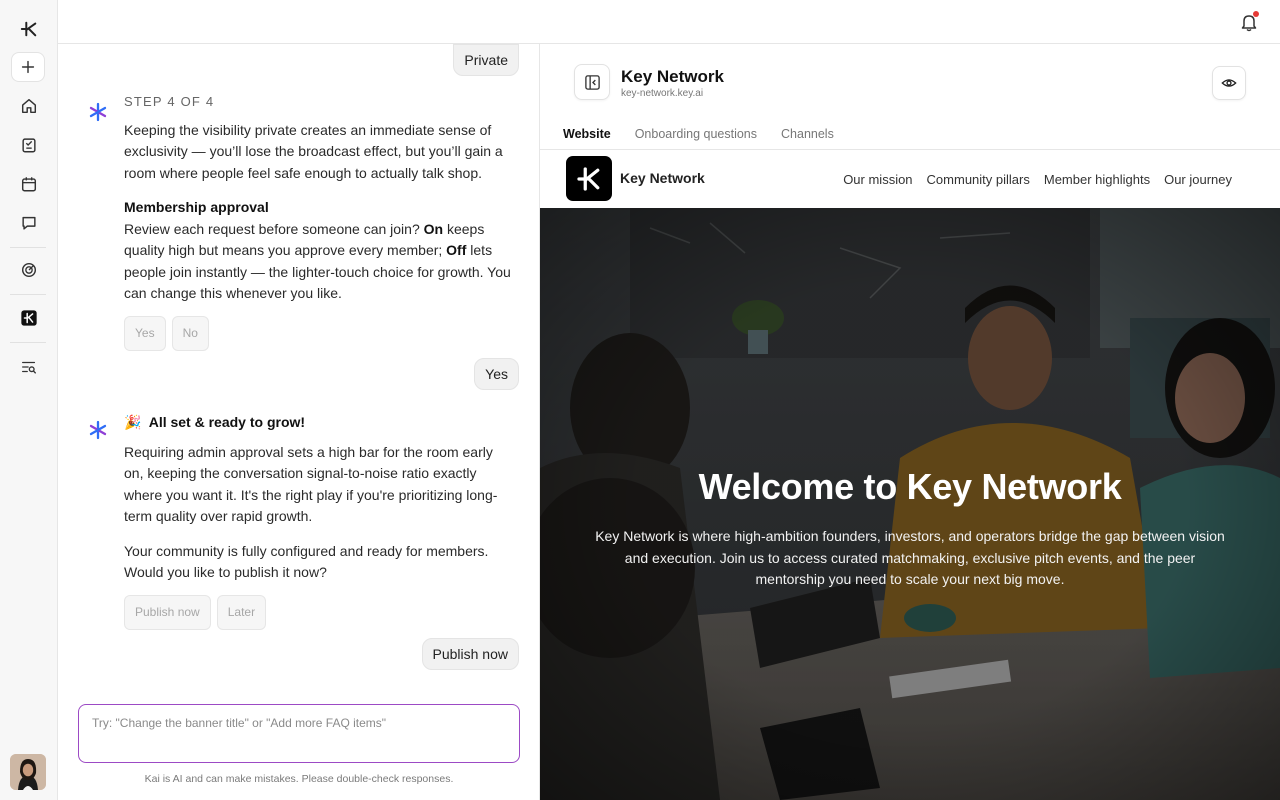 This screenshot has width=1280, height=800. Describe the element at coordinates (1198, 179) in the screenshot. I see `nav-our-journey: Our journey` at that location.